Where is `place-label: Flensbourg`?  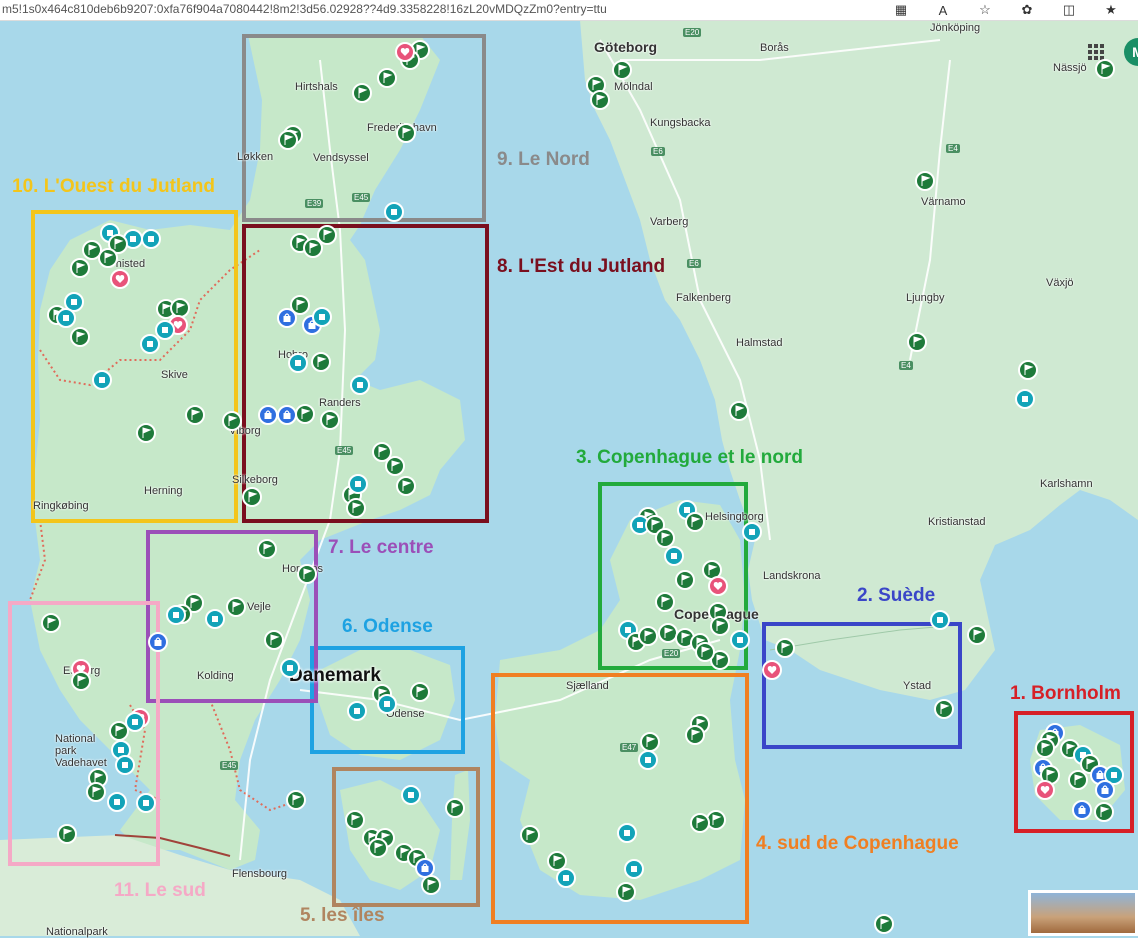 place-label: Flensbourg is located at coordinates (260, 874).